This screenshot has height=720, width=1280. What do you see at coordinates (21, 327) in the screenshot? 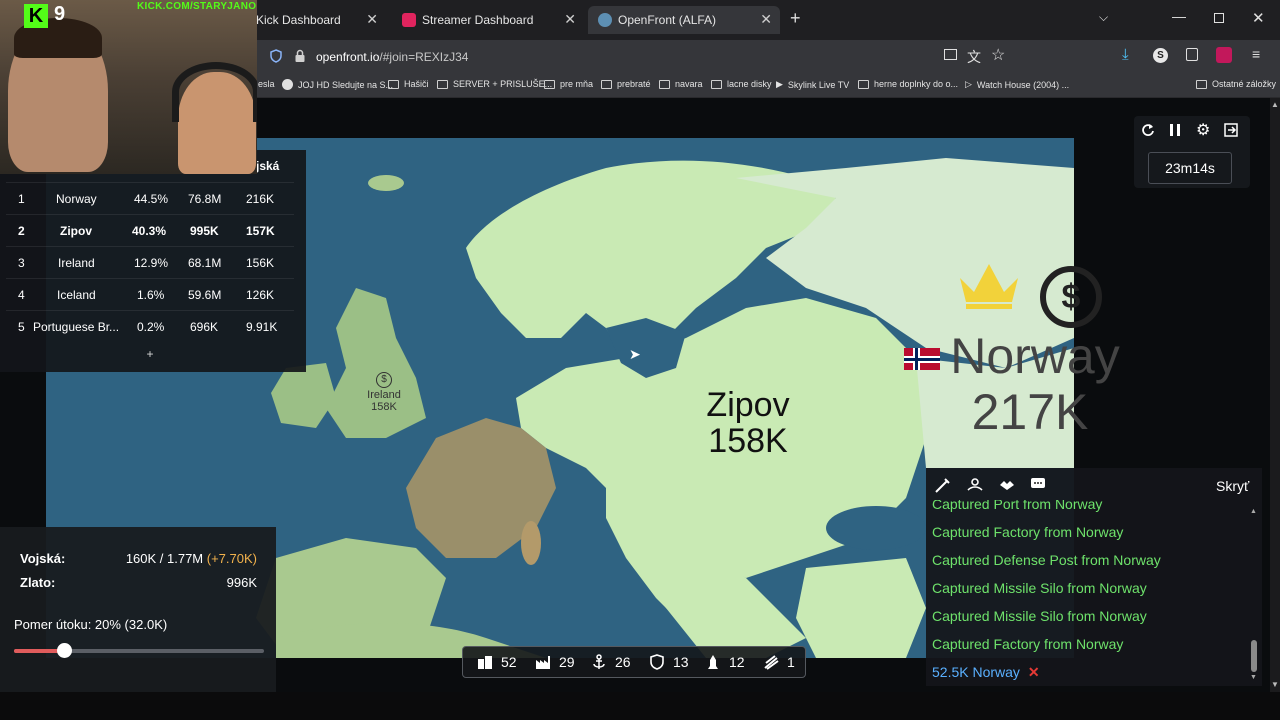
I see `rank: 5` at bounding box center [21, 327].